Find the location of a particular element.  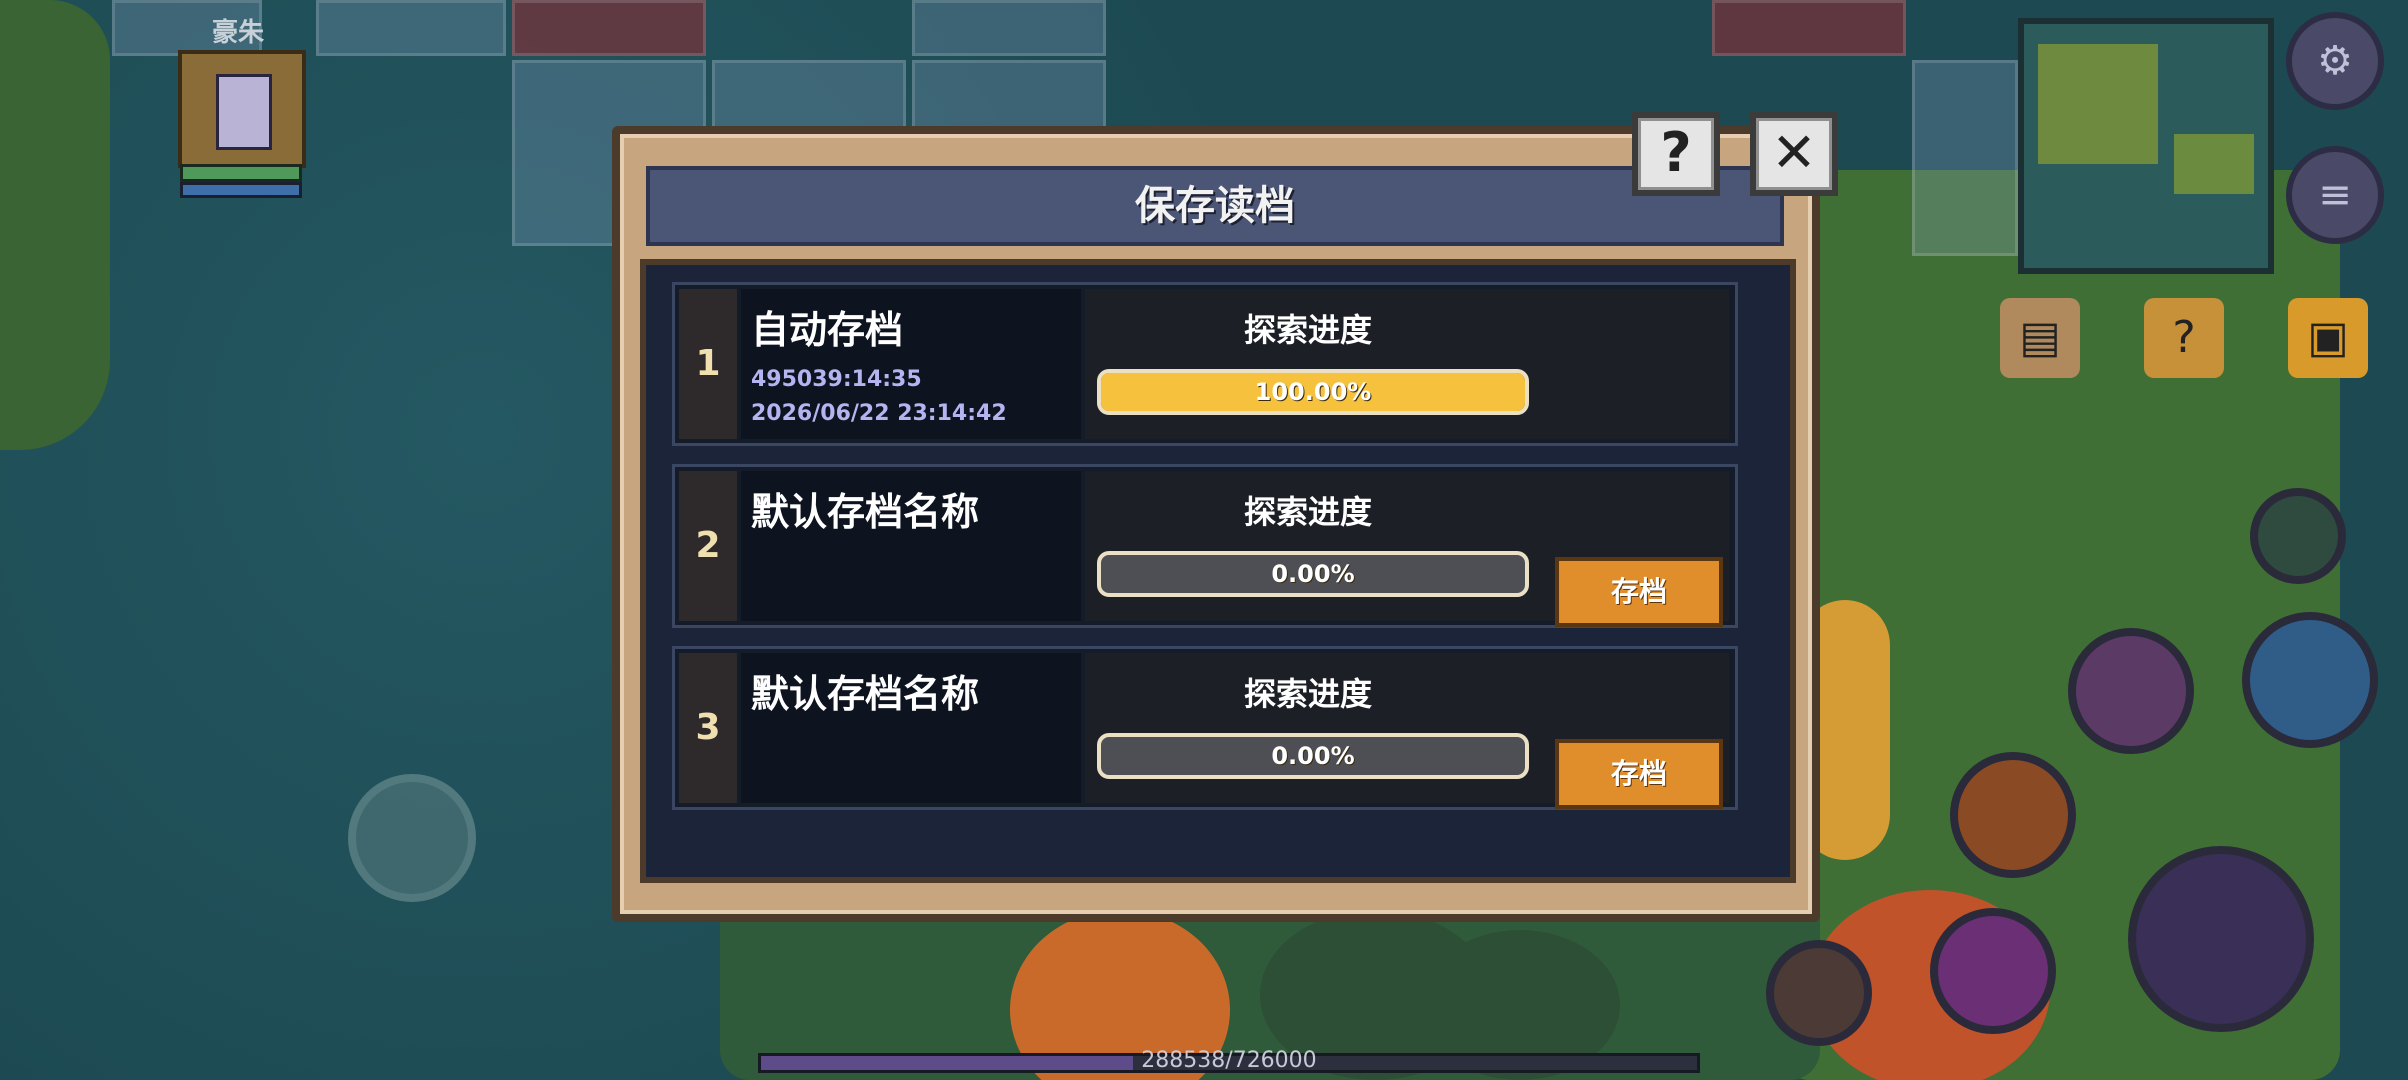

progress-bar: 100.00% is located at coordinates (1313, 392).